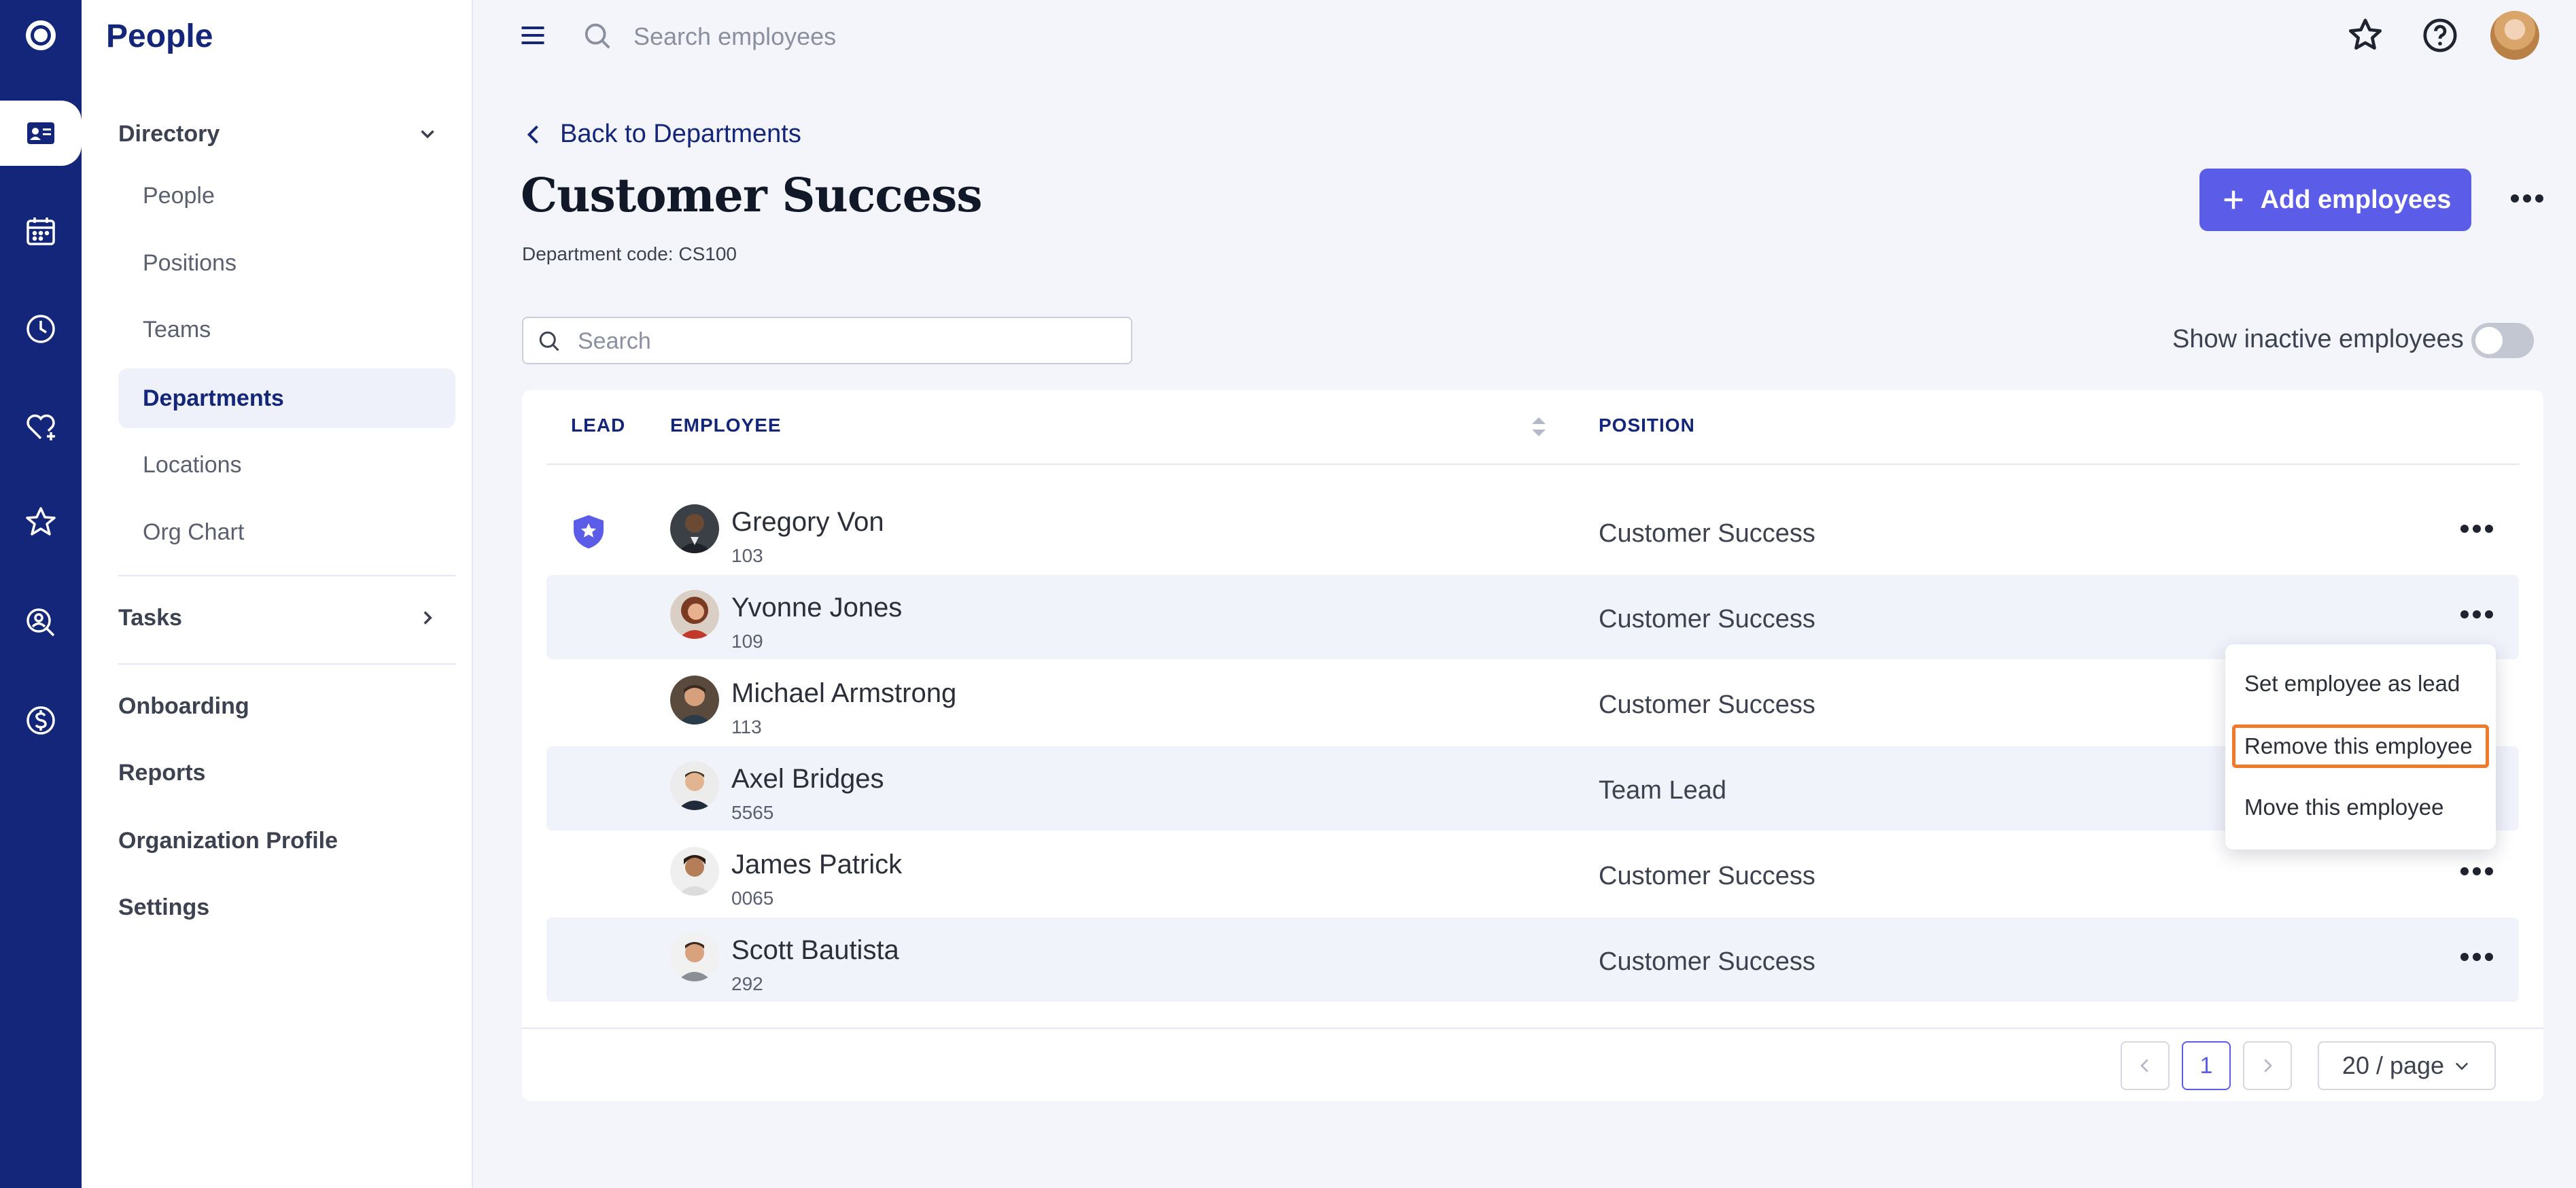 The image size is (2576, 1188). I want to click on table-row: Scott Bautista 292 Customer Success, so click(1532, 960).